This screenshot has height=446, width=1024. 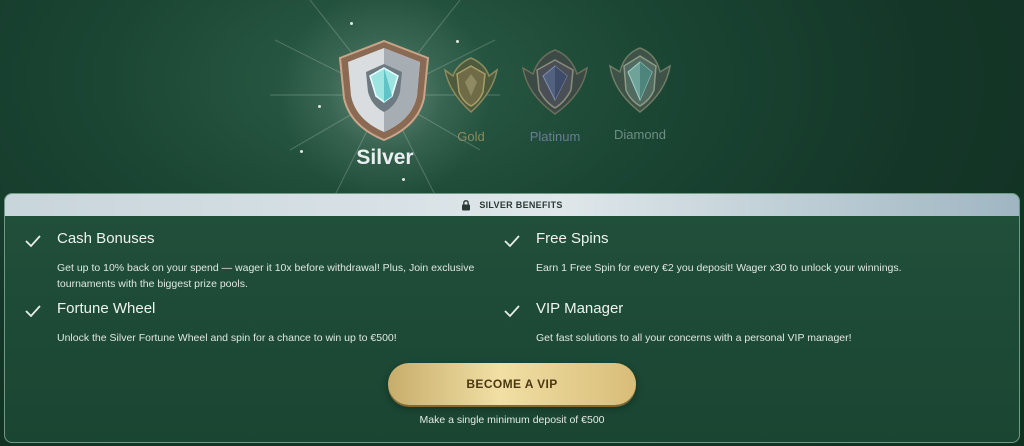 What do you see at coordinates (512, 420) in the screenshot?
I see `minimum-deposit-note: Make a single minimum deposit of €500` at bounding box center [512, 420].